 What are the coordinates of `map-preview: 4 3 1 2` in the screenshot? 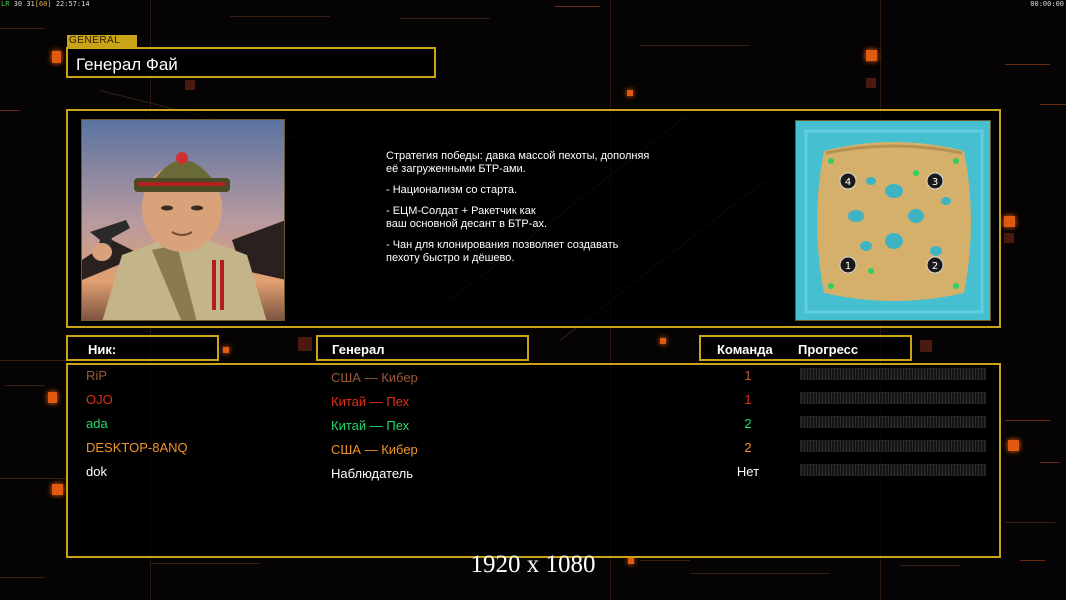 It's located at (893, 220).